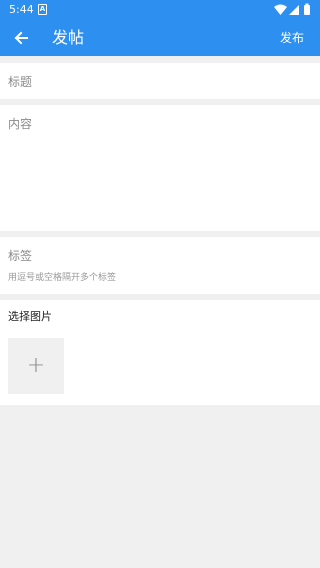 This screenshot has width=320, height=568. What do you see at coordinates (160, 256) in the screenshot?
I see `tags-input` at bounding box center [160, 256].